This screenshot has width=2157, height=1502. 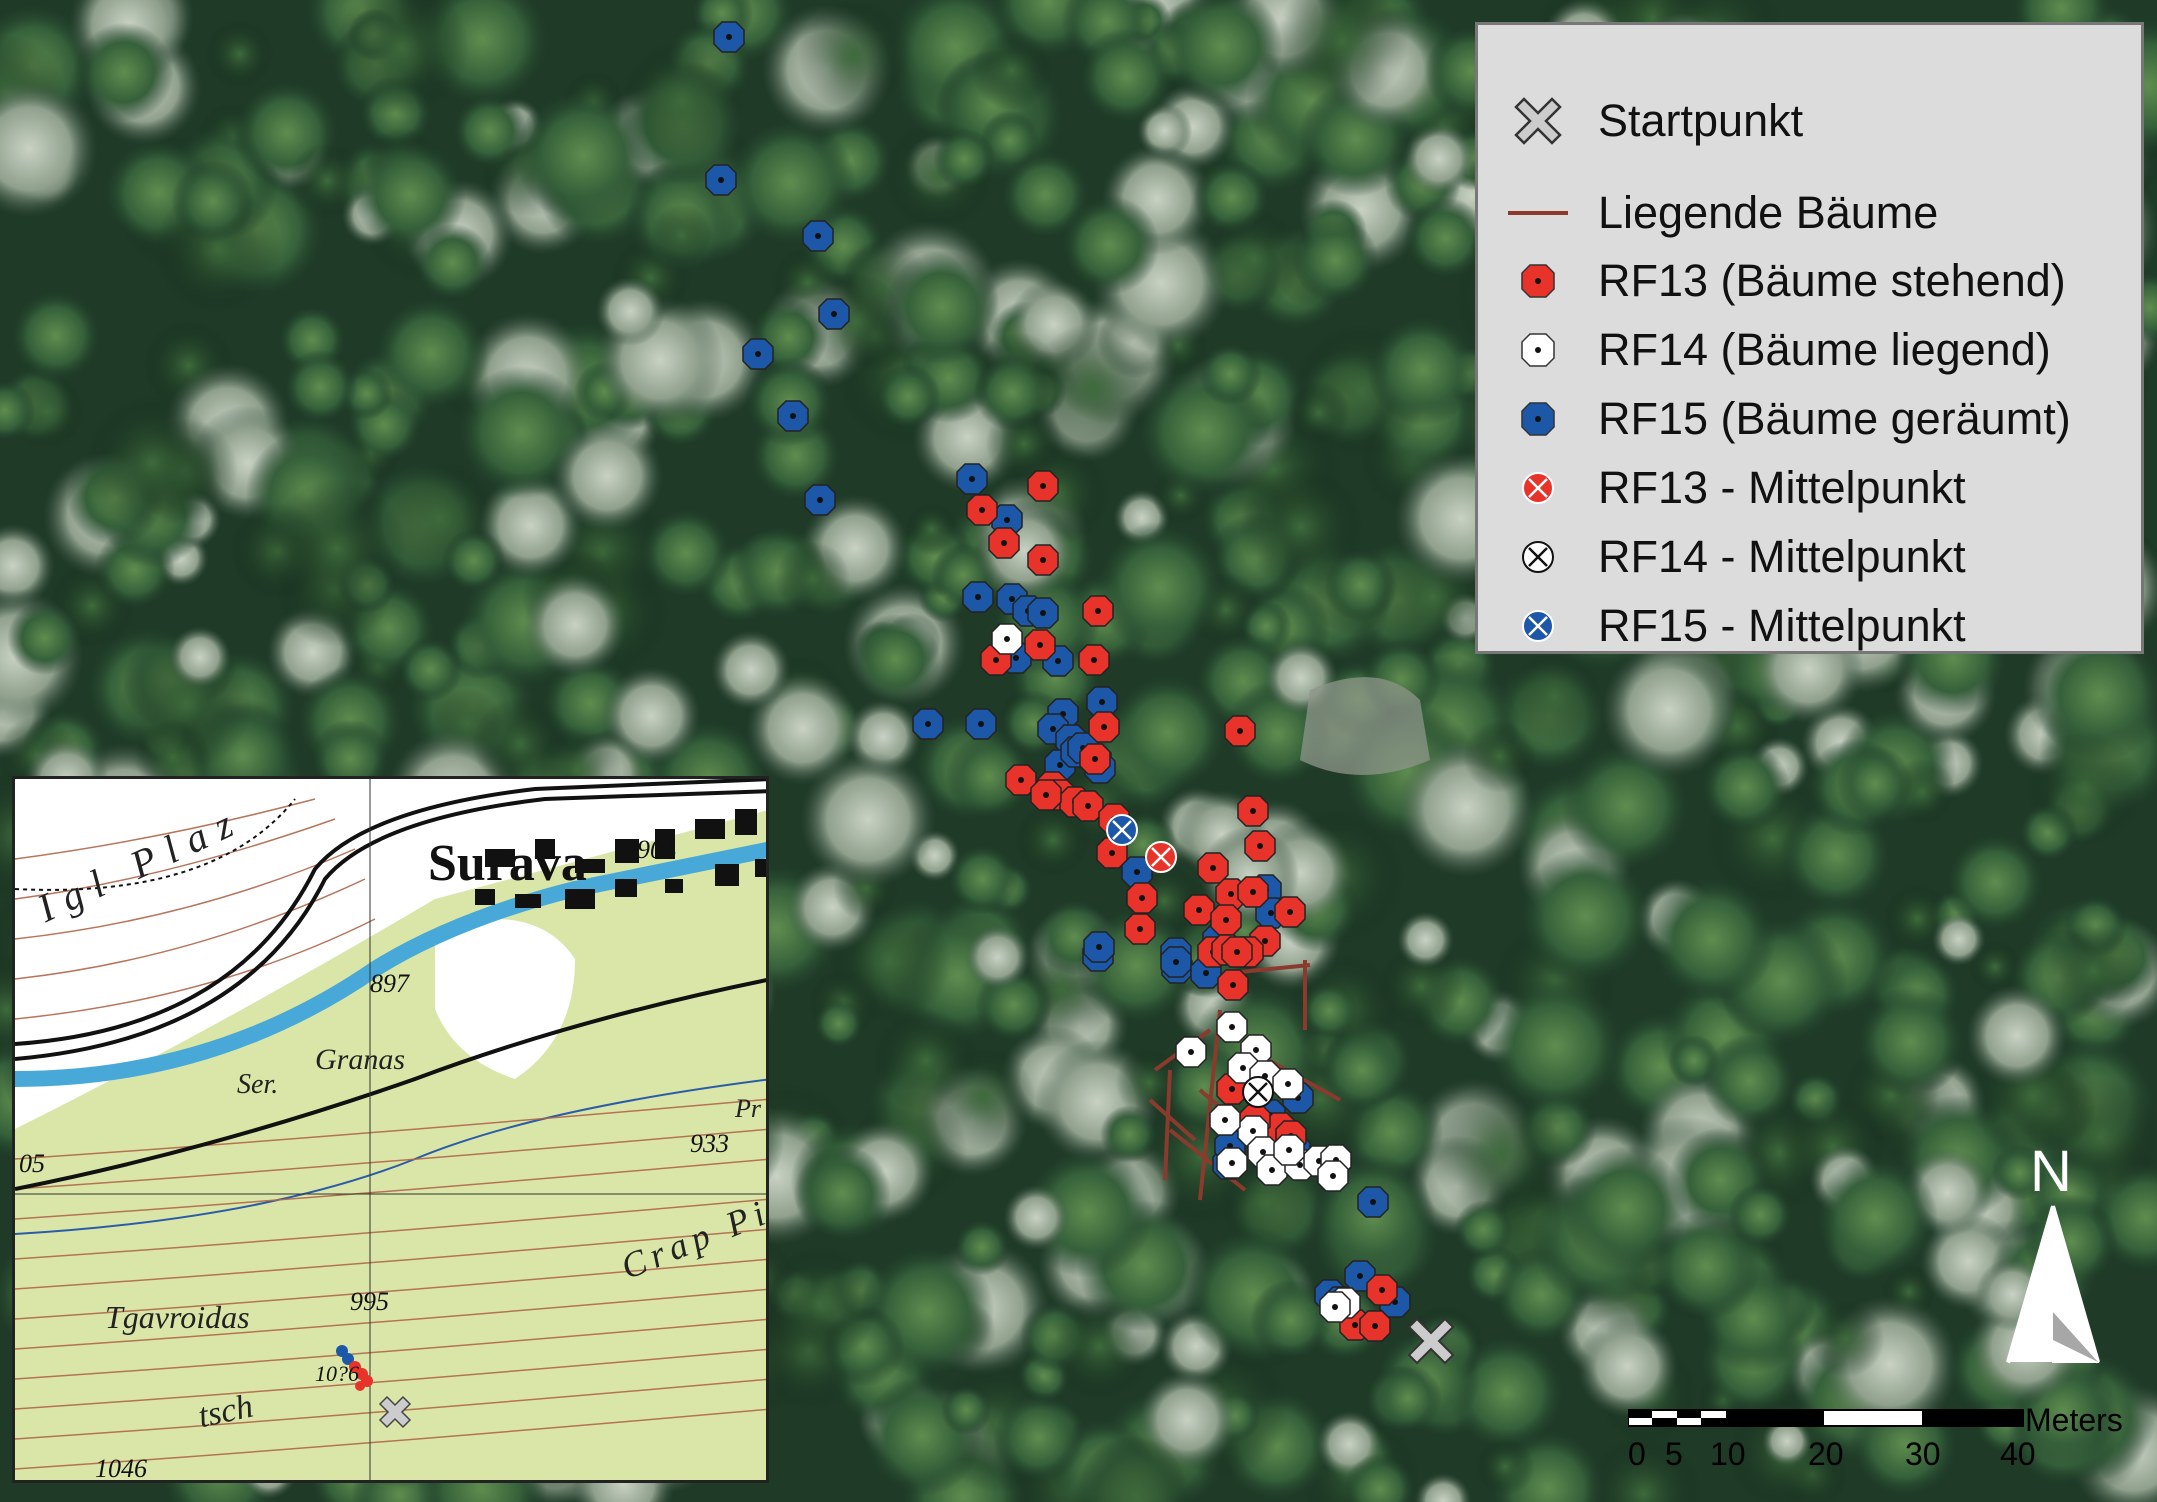 I want to click on legend-item-start: Startpunkt, so click(x=1655, y=121).